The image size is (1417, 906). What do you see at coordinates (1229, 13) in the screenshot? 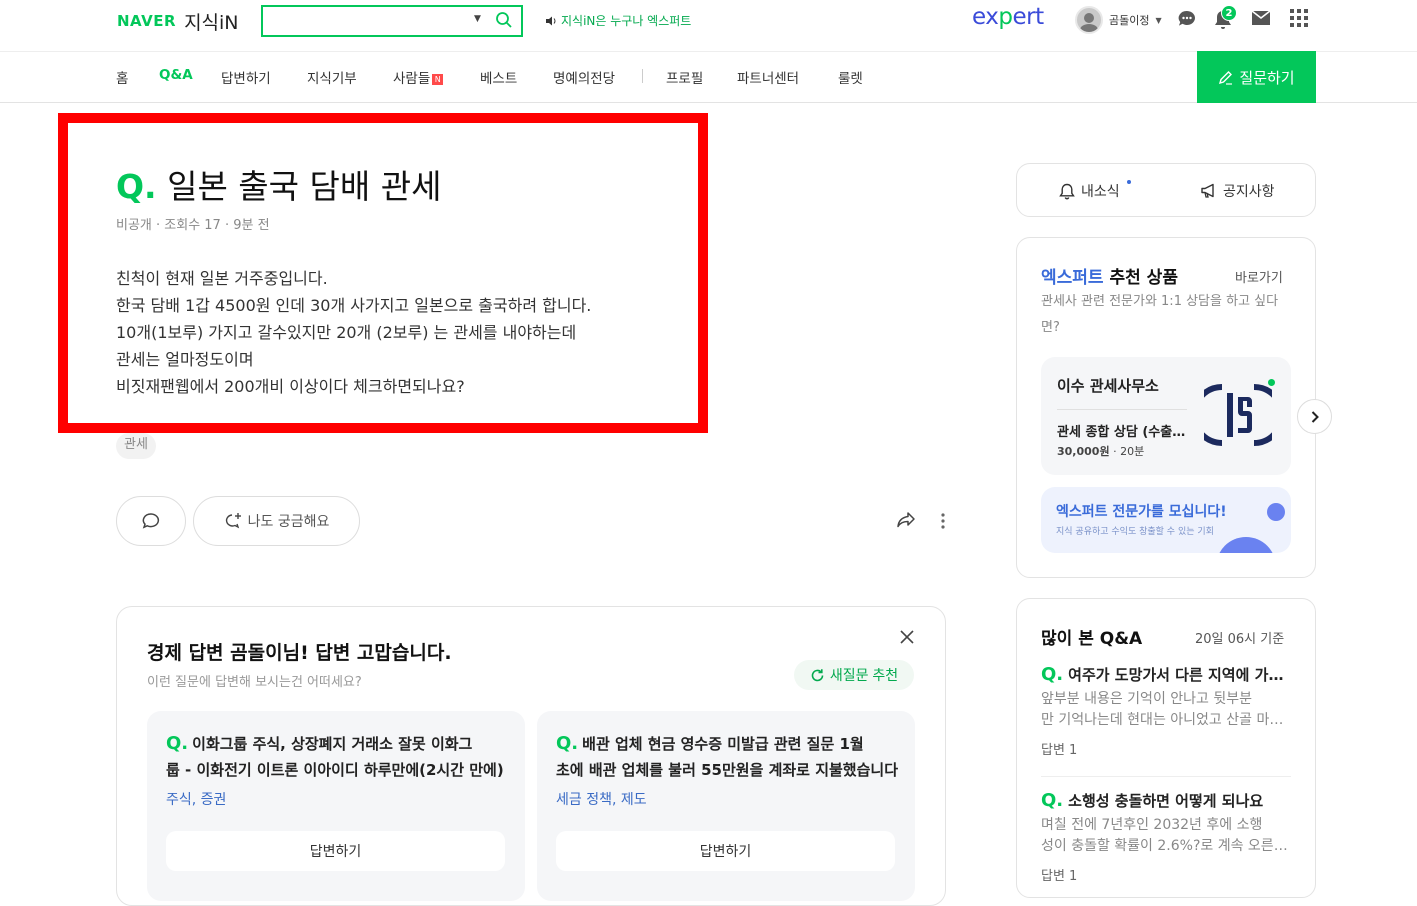
I see `notification-count-badge: 2` at bounding box center [1229, 13].